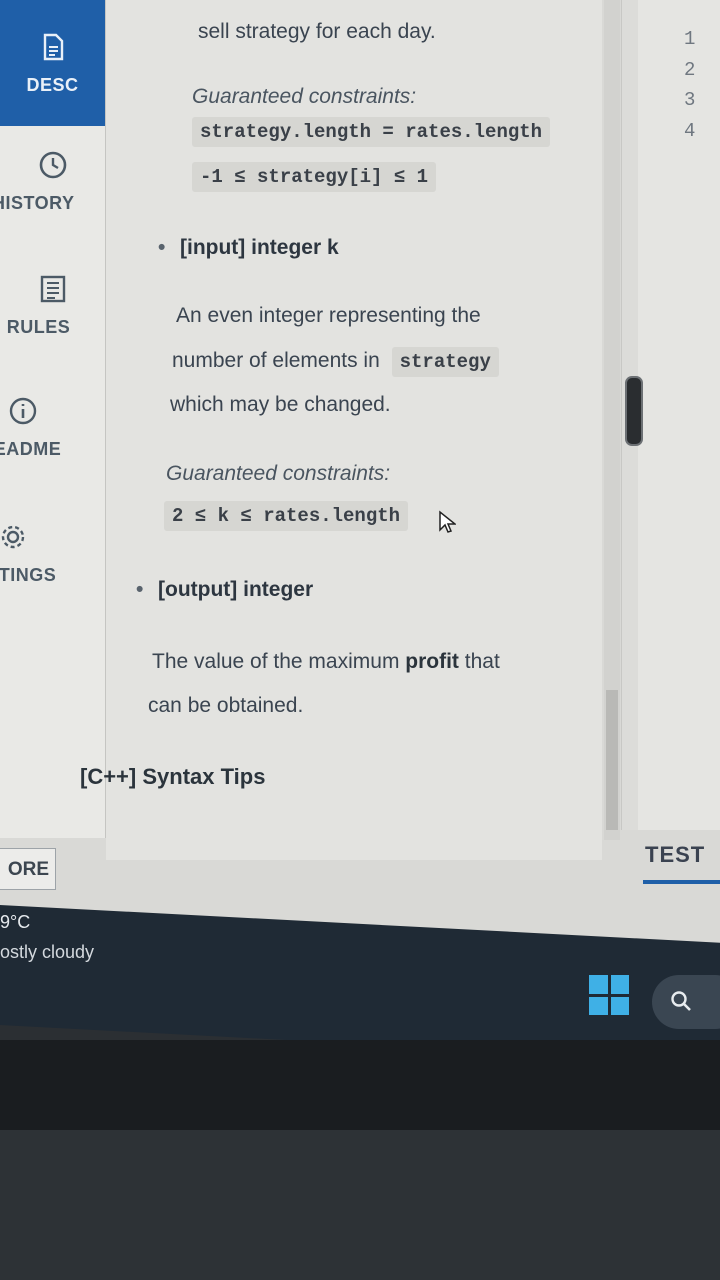 The image size is (720, 1280). I want to click on sidebar-item-label: HISTORY, so click(37, 203).